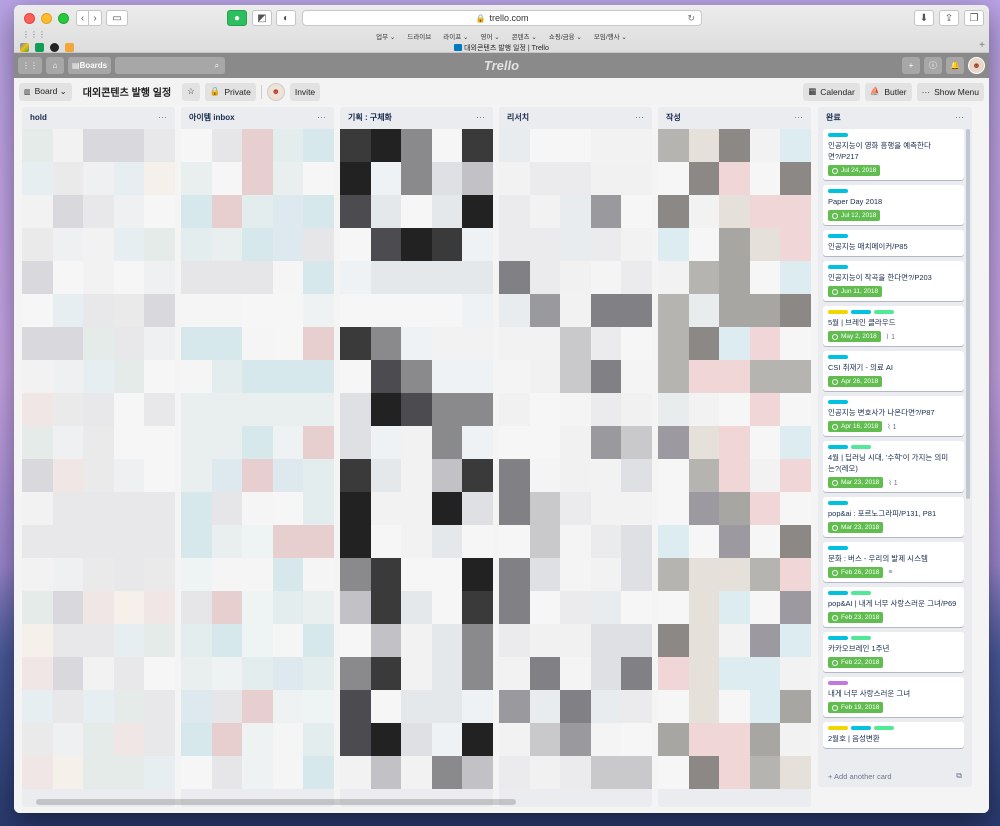 The width and height of the screenshot is (1000, 826). What do you see at coordinates (854, 336) in the screenshot?
I see `due-date-badge: May 2, 2018` at bounding box center [854, 336].